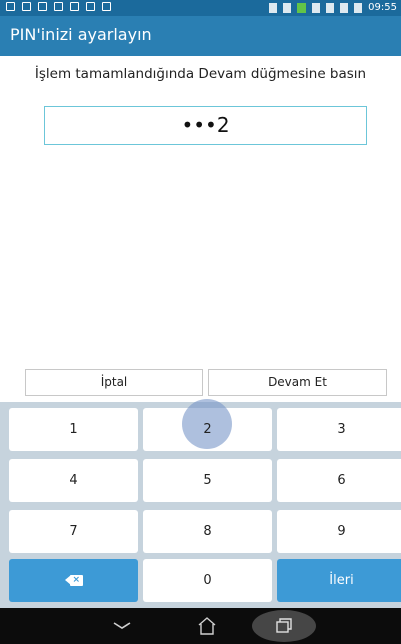  I want to click on sim2-icon, so click(330, 8).